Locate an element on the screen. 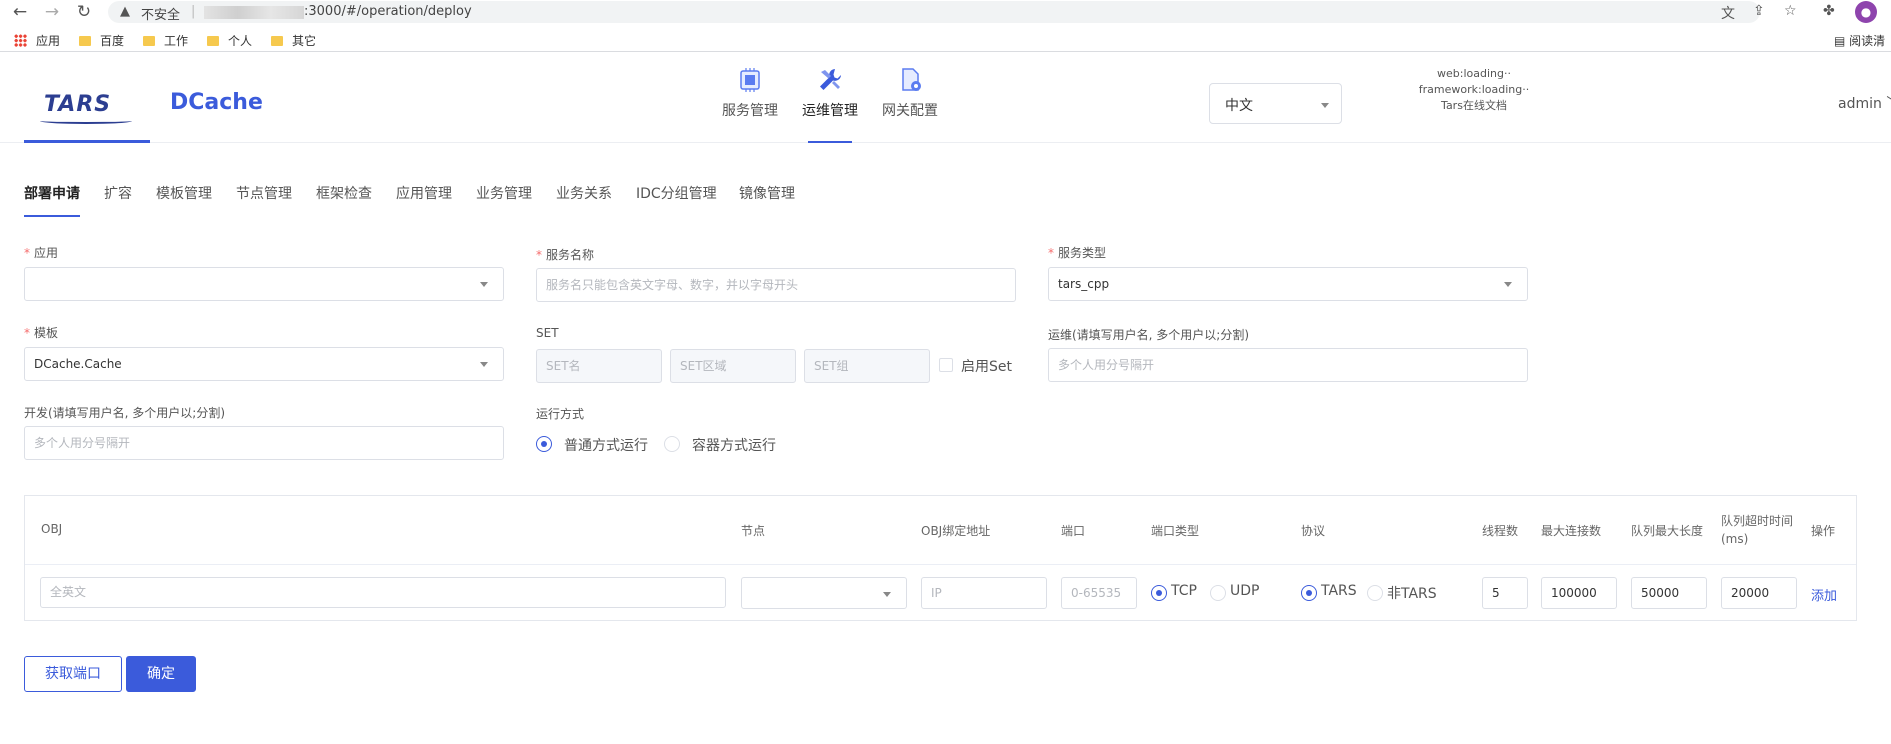 The height and width of the screenshot is (744, 1891). dev-users-input: 多个人用分号隔开 is located at coordinates (264, 443).